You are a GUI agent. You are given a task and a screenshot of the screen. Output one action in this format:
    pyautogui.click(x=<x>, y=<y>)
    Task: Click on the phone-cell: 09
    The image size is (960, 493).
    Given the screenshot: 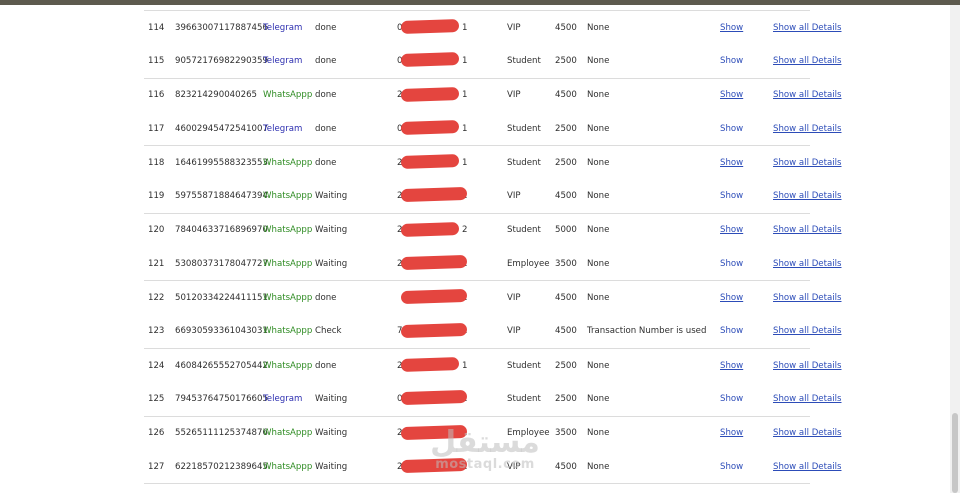 What is the action you would take?
    pyautogui.click(x=429, y=129)
    